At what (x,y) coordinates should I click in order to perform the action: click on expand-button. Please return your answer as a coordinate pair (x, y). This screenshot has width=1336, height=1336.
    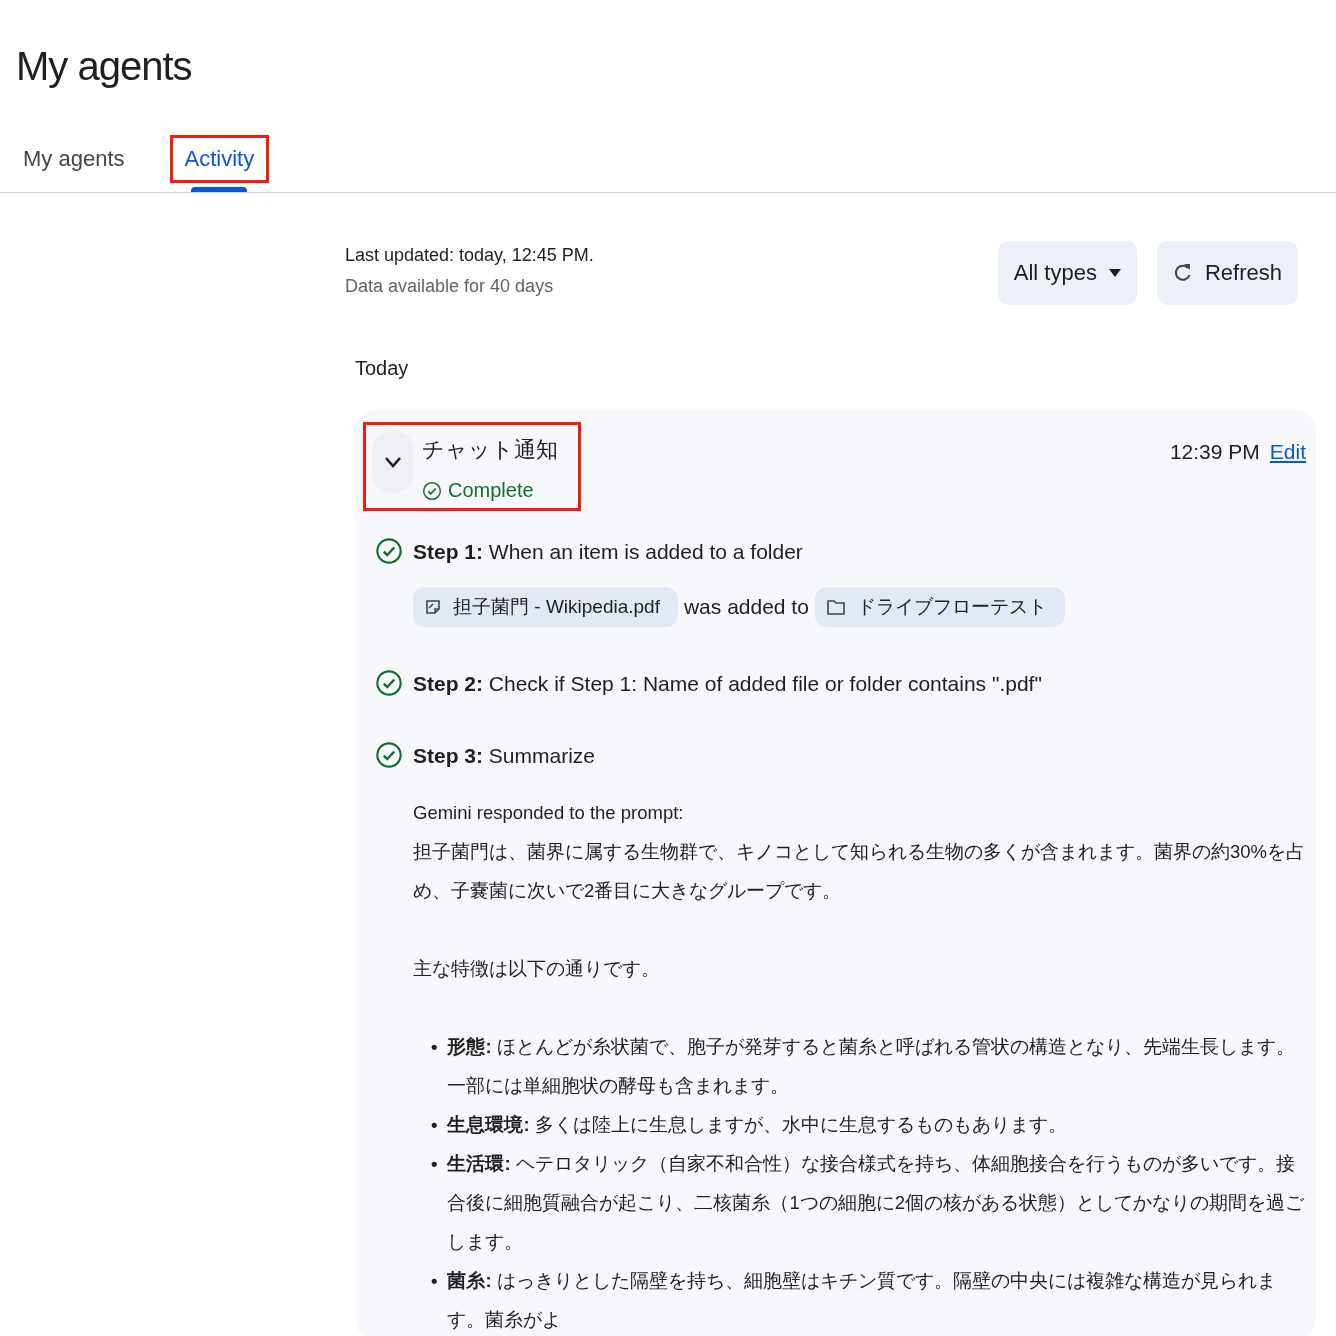
    Looking at the image, I should click on (393, 462).